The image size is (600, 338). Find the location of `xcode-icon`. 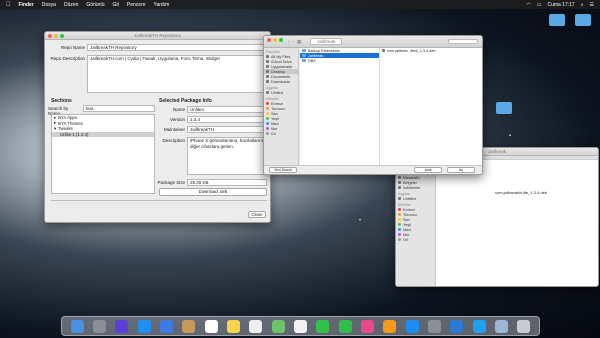

xcode-icon is located at coordinates (457, 326).